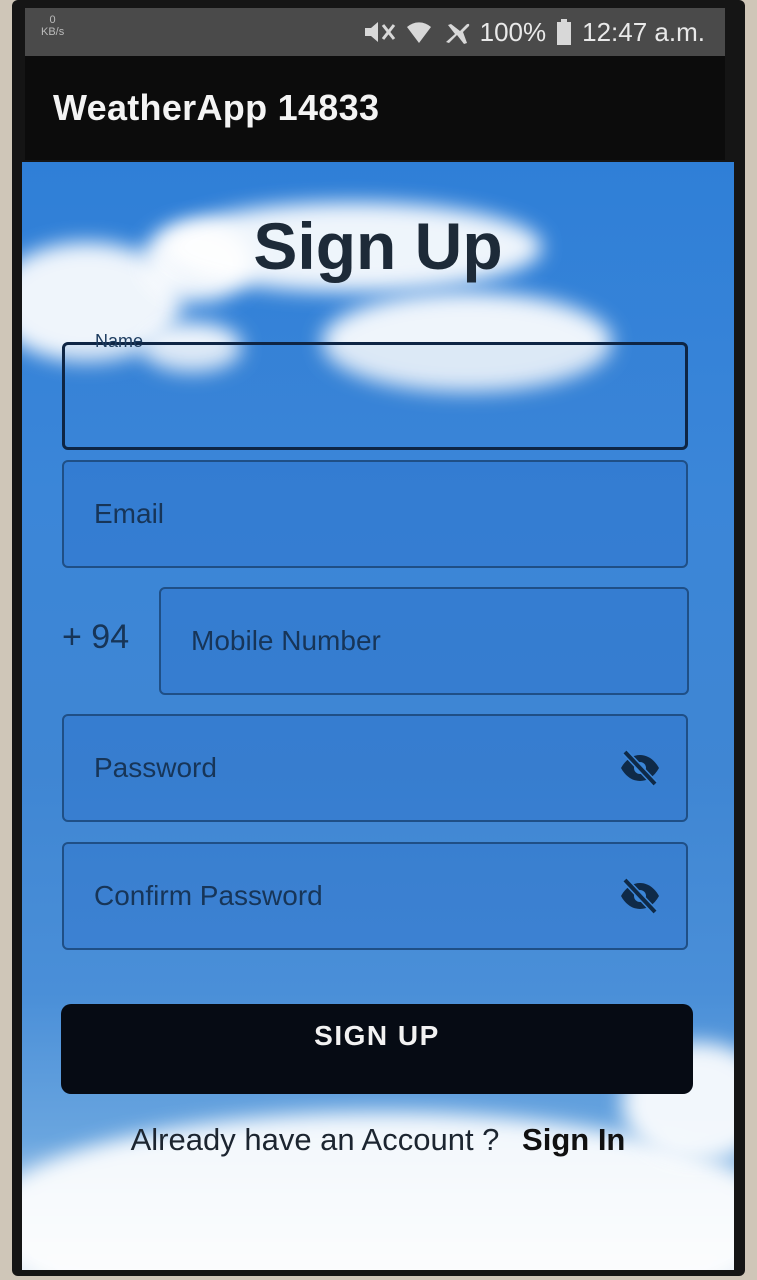  I want to click on country-code: + 94, so click(96, 637).